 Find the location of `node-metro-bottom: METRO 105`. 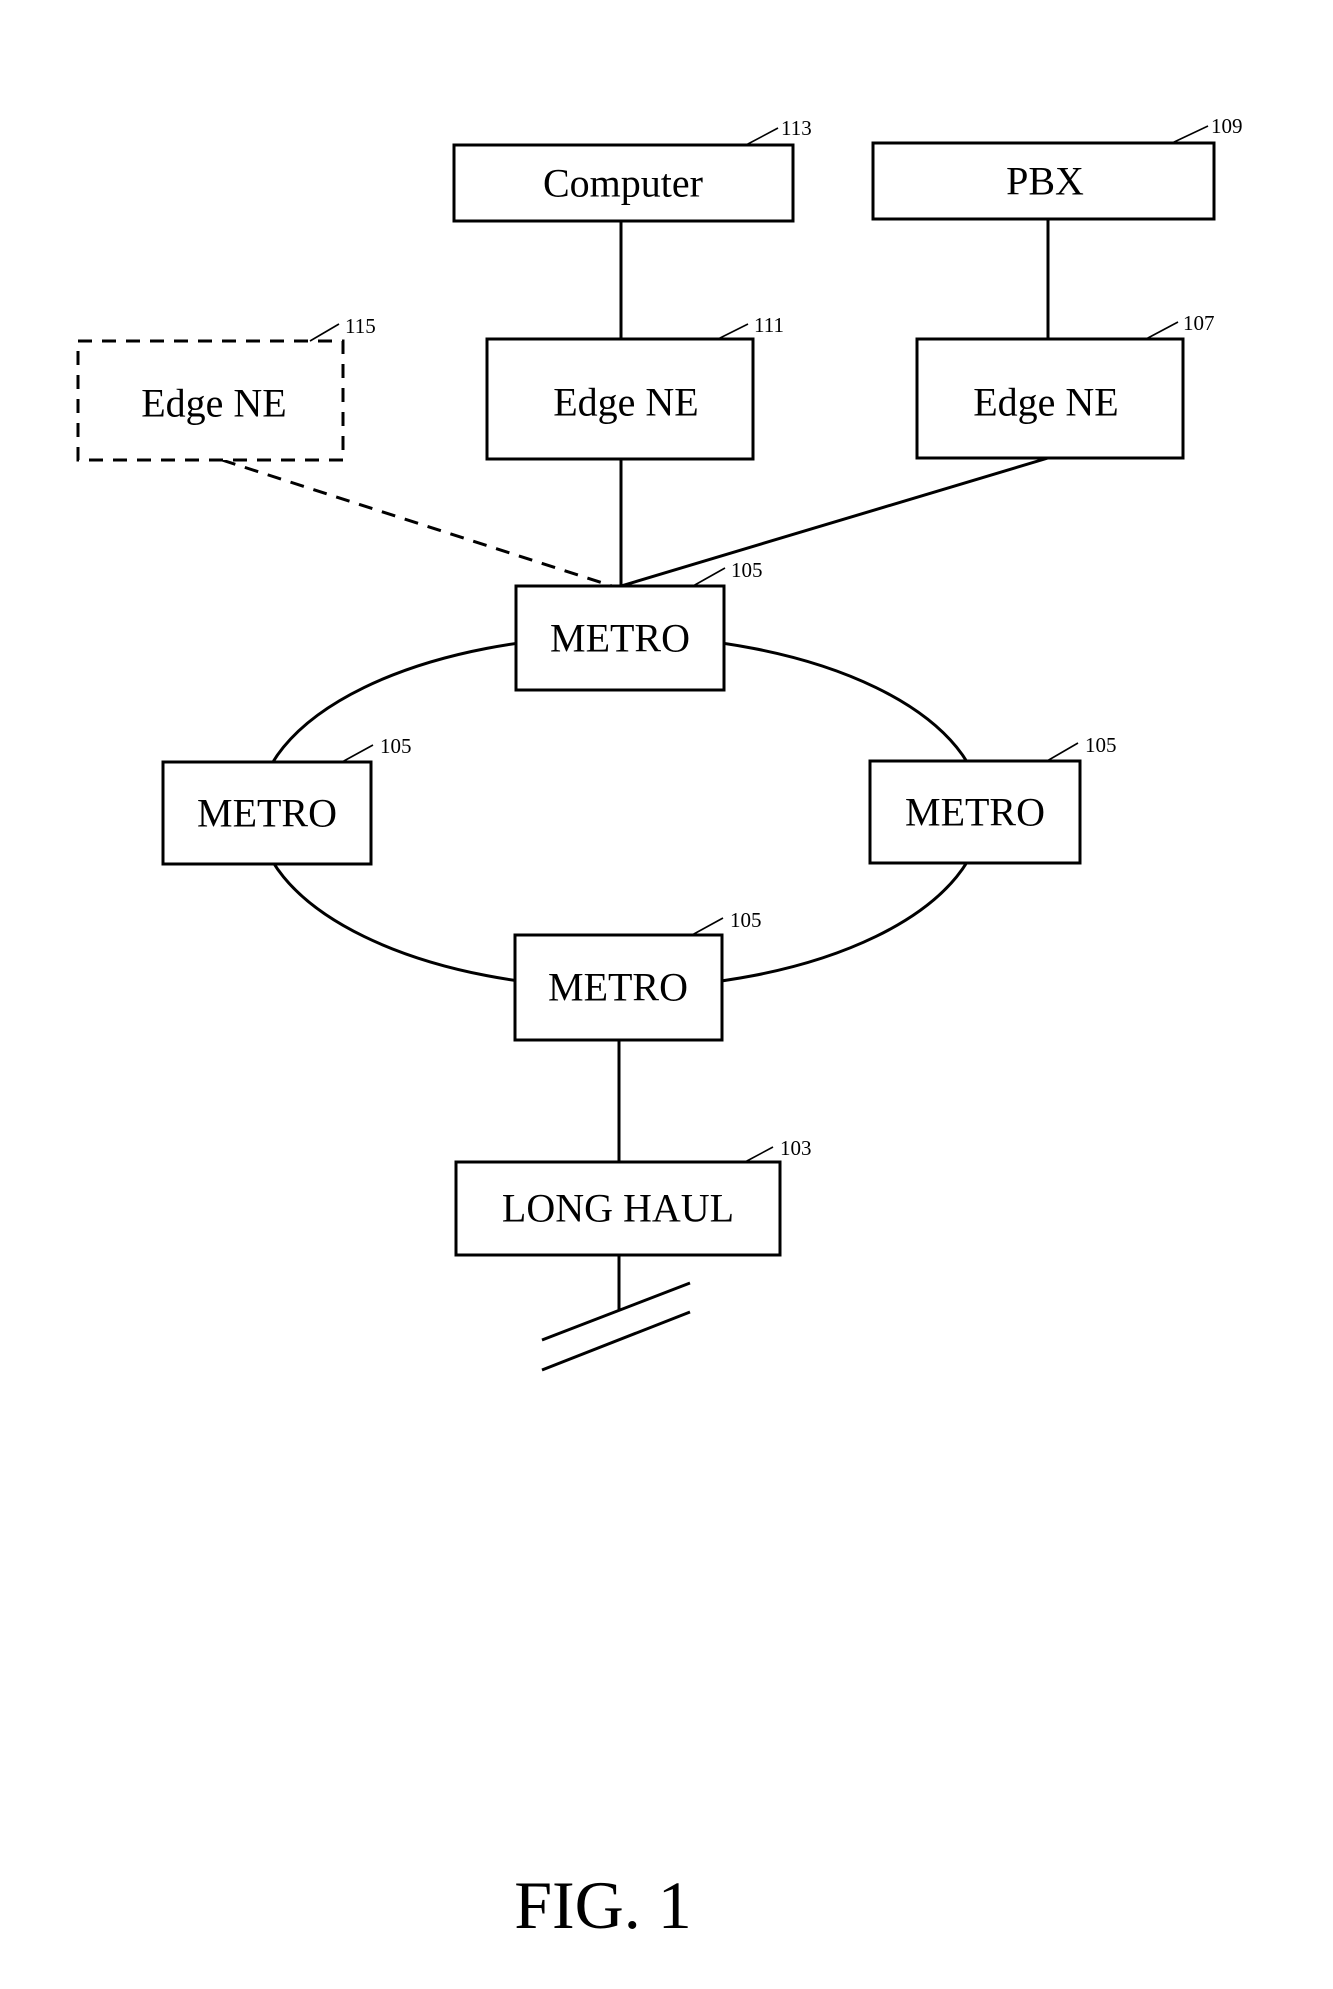

node-metro-bottom: METRO 105 is located at coordinates (637, 975).